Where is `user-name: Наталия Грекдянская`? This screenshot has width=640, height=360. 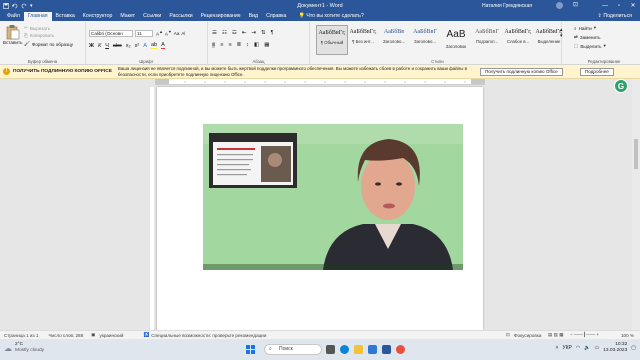
user-name: Наталия Грекдянская is located at coordinates (507, 6).